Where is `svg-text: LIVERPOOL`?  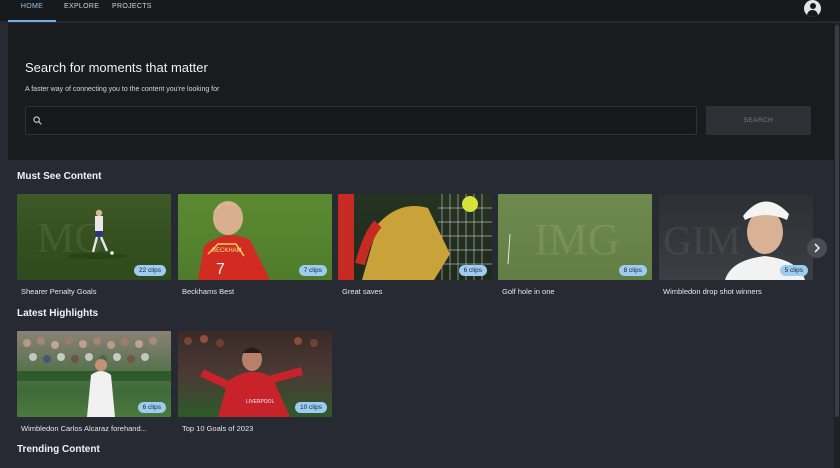
svg-text: LIVERPOOL is located at coordinates (260, 402).